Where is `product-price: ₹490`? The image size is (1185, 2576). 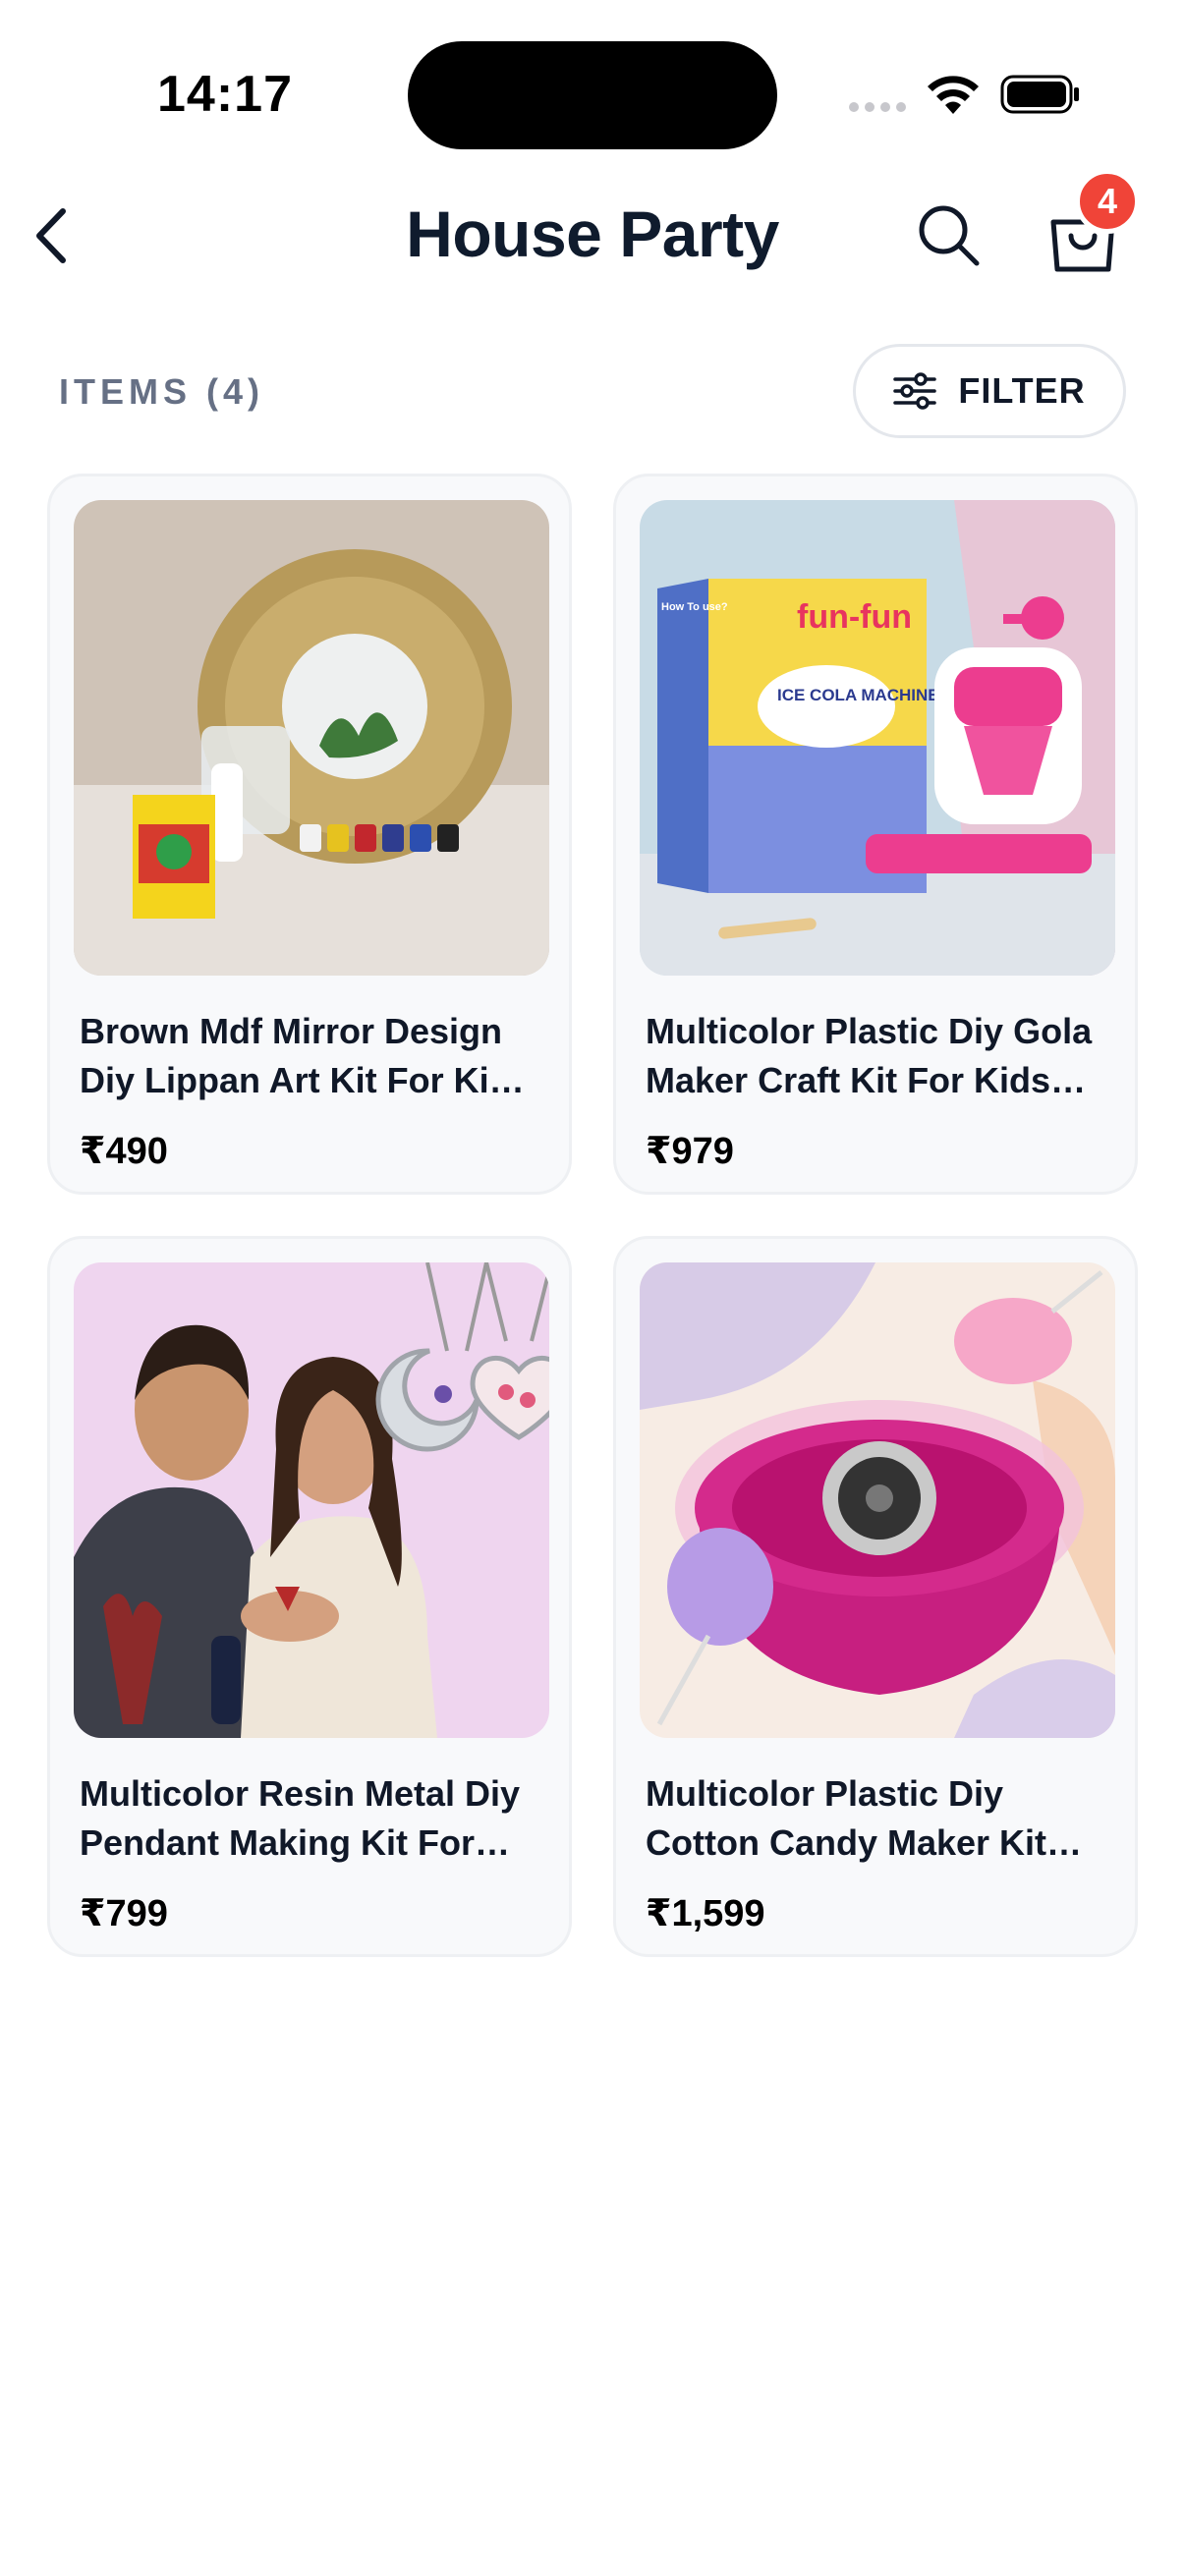 product-price: ₹490 is located at coordinates (124, 1151).